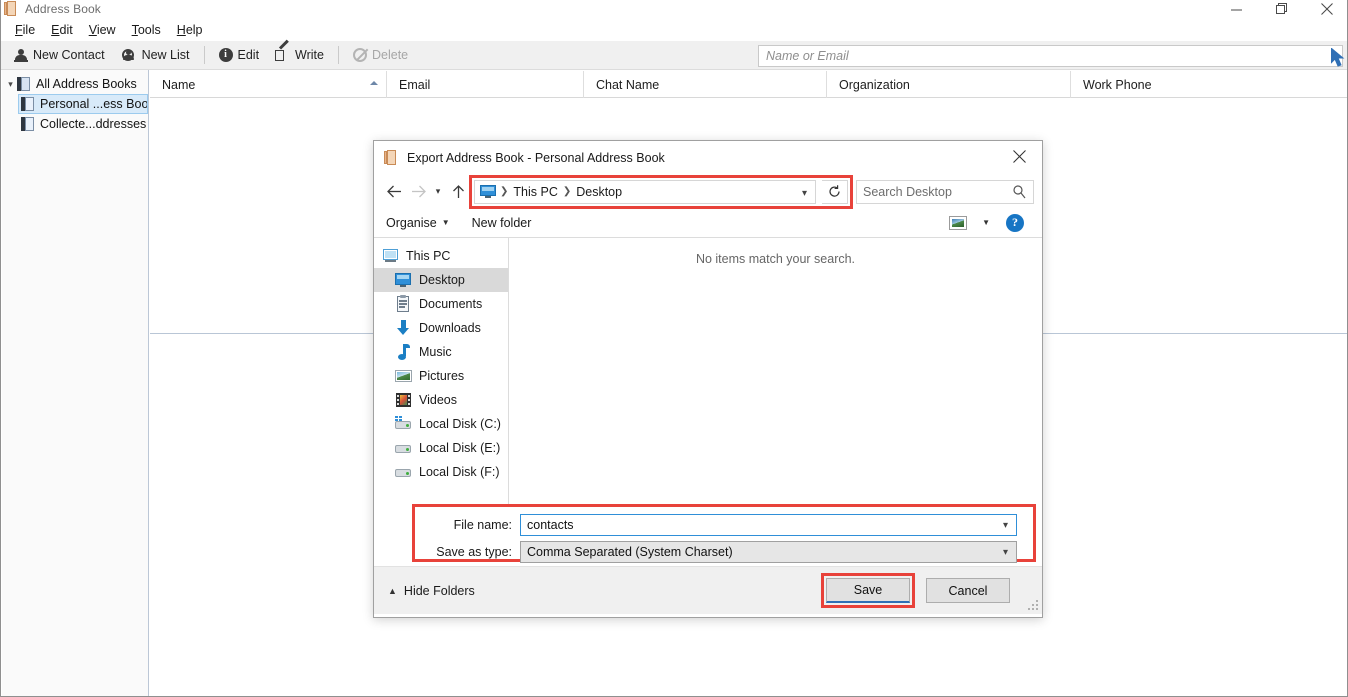  I want to click on new-folder-button: New folder, so click(502, 223).